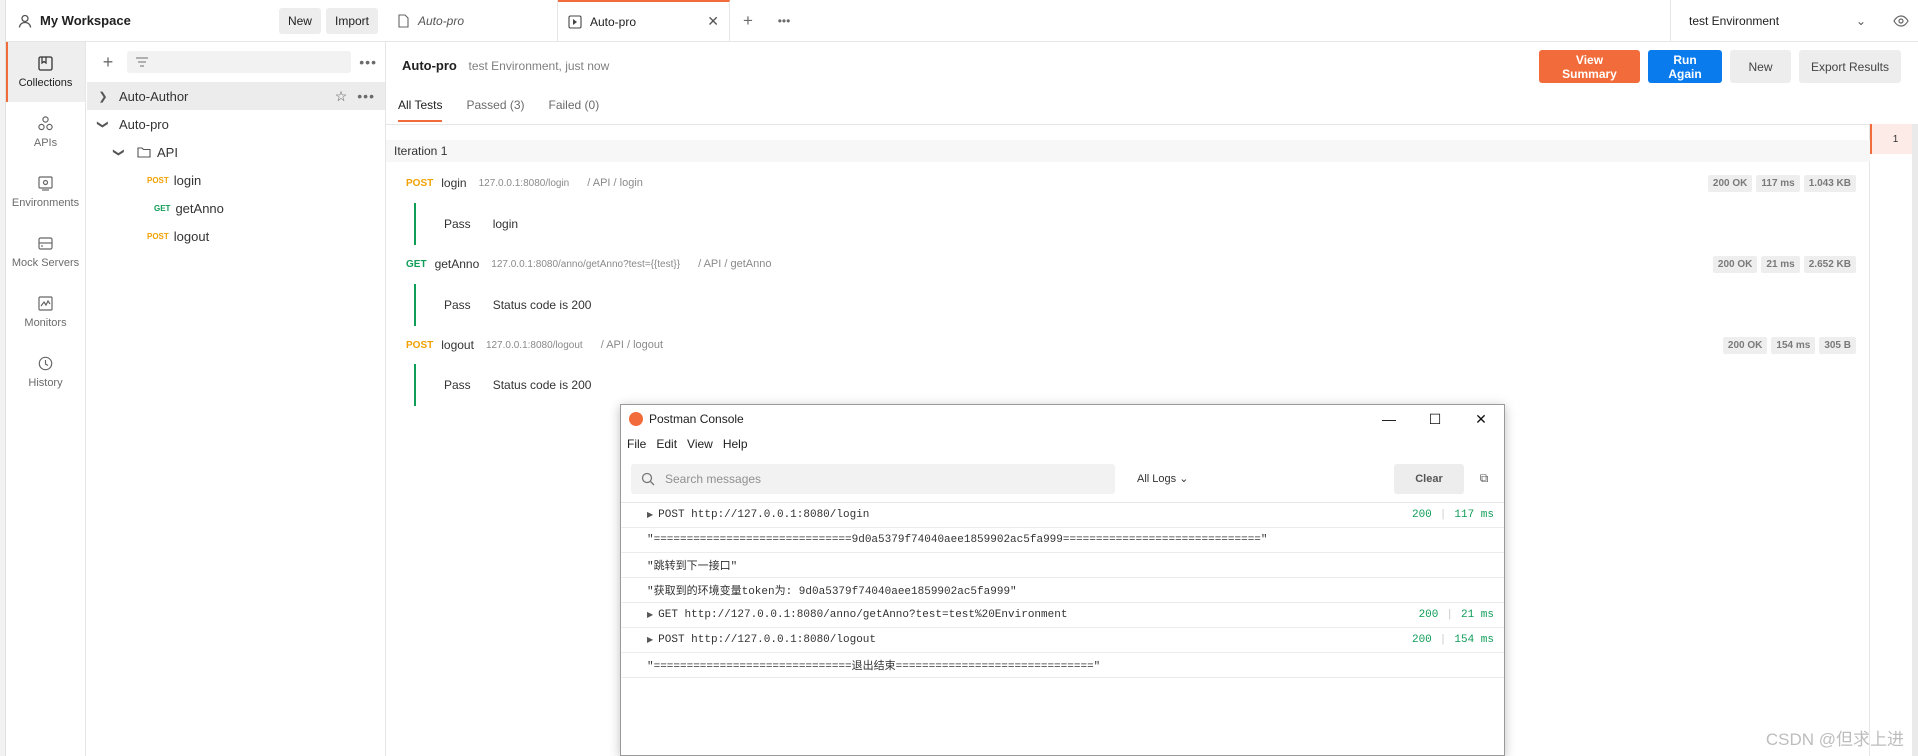 This screenshot has width=1918, height=756. What do you see at coordinates (1474, 515) in the screenshot?
I see `response-time: 117 ms` at bounding box center [1474, 515].